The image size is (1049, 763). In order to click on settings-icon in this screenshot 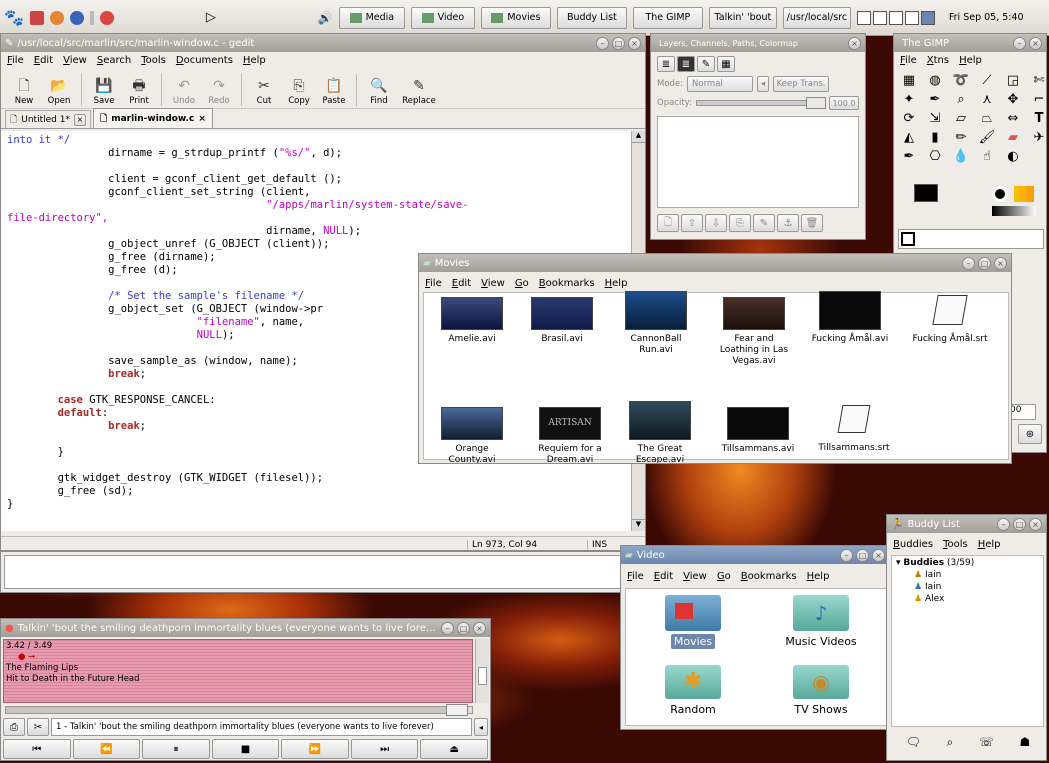, I will do `click(106, 17)`.